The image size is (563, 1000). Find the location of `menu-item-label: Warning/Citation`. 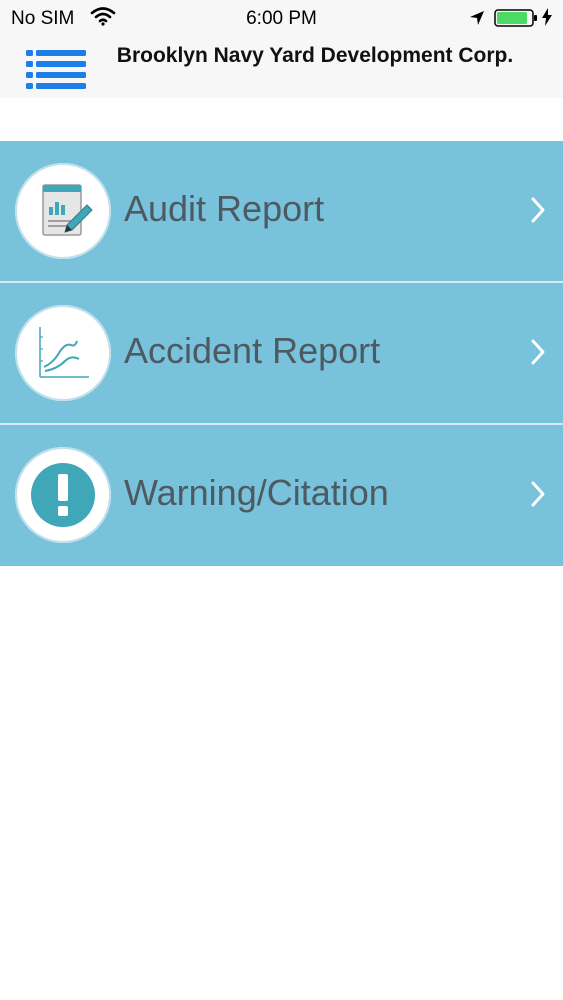

menu-item-label: Warning/Citation is located at coordinates (256, 492).